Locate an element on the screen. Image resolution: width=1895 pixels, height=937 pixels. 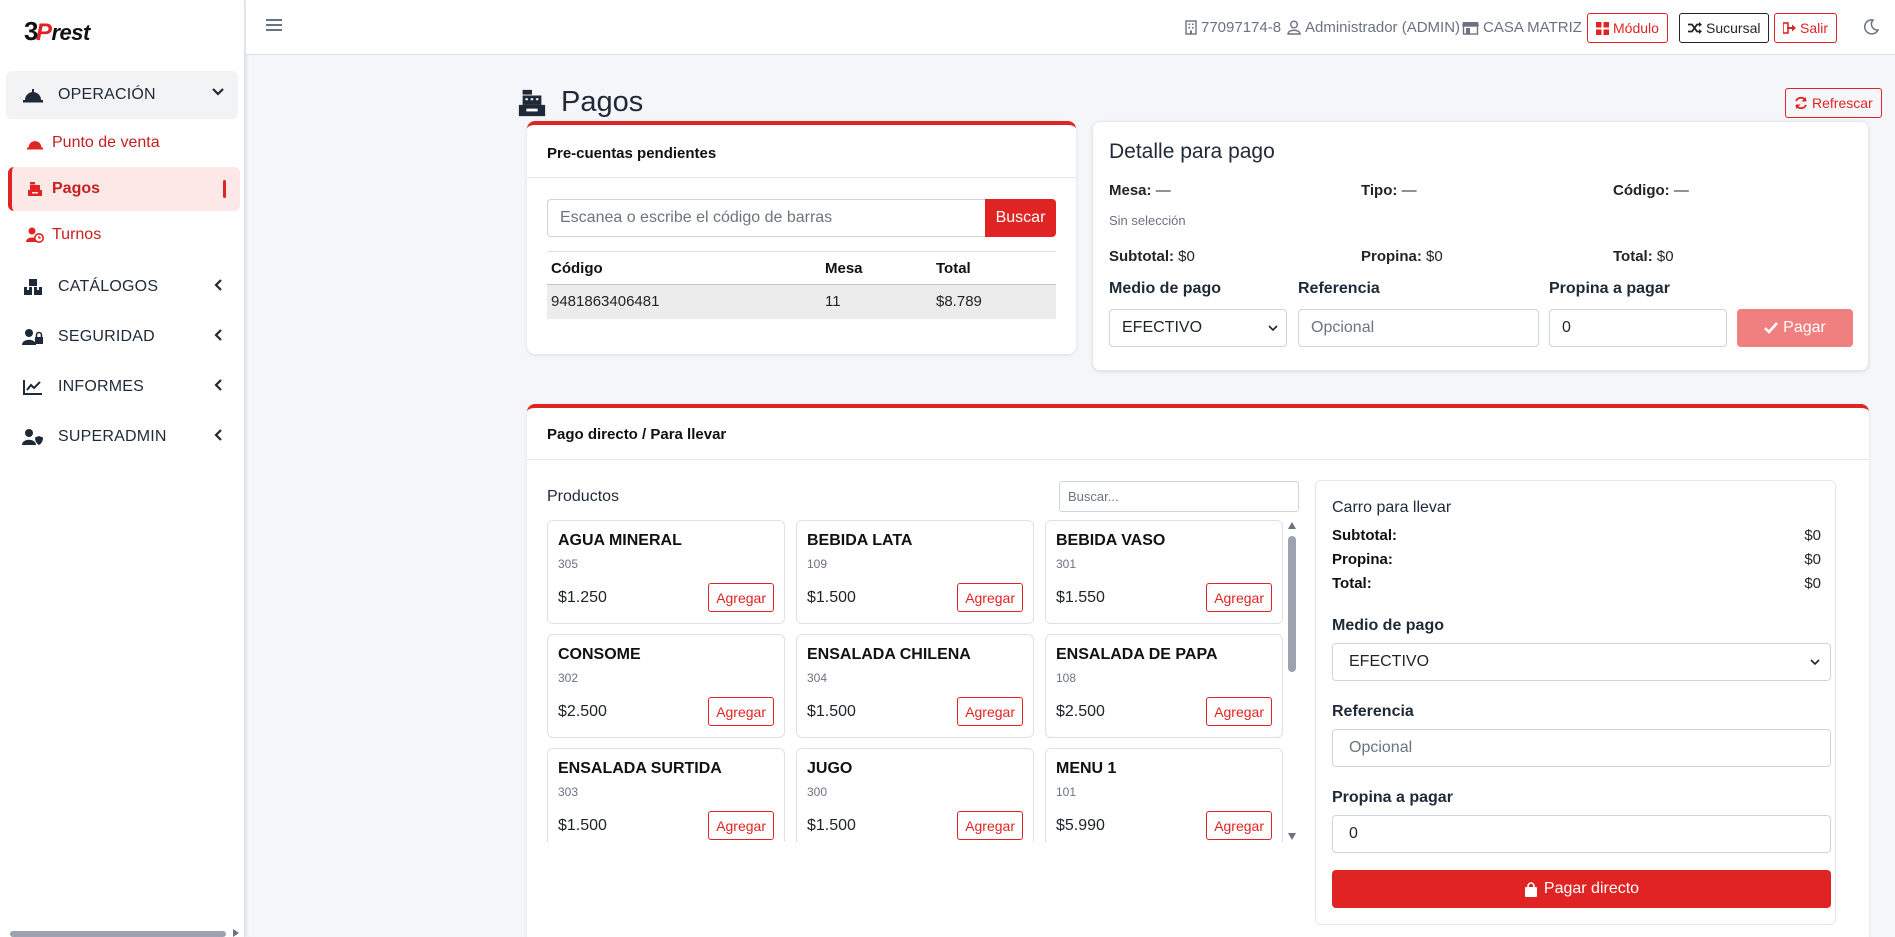
product-code: 301 is located at coordinates (1066, 564).